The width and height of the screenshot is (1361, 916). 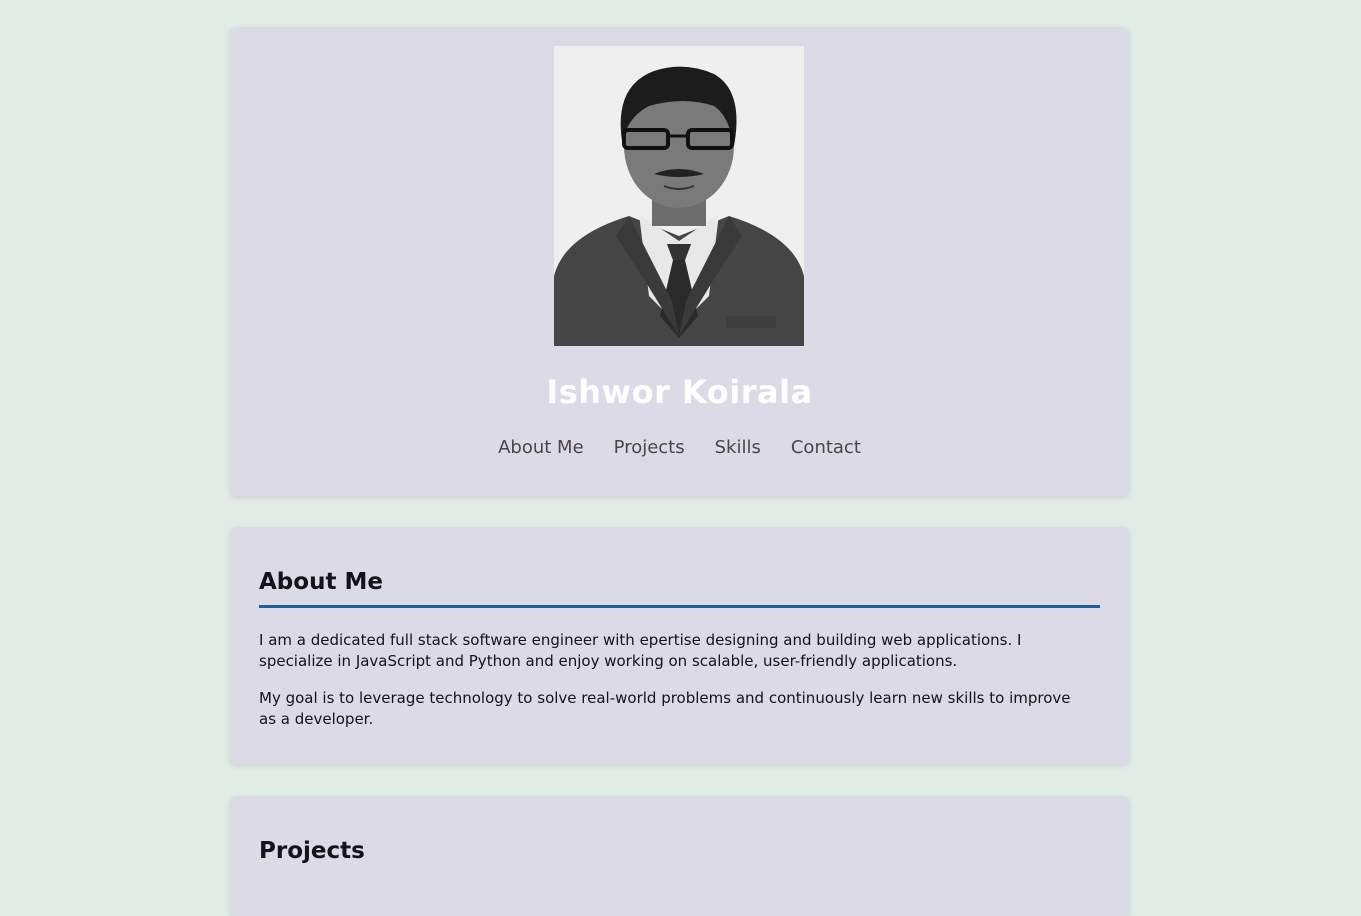 I want to click on nav-link-about-me: About Me, so click(x=541, y=447).